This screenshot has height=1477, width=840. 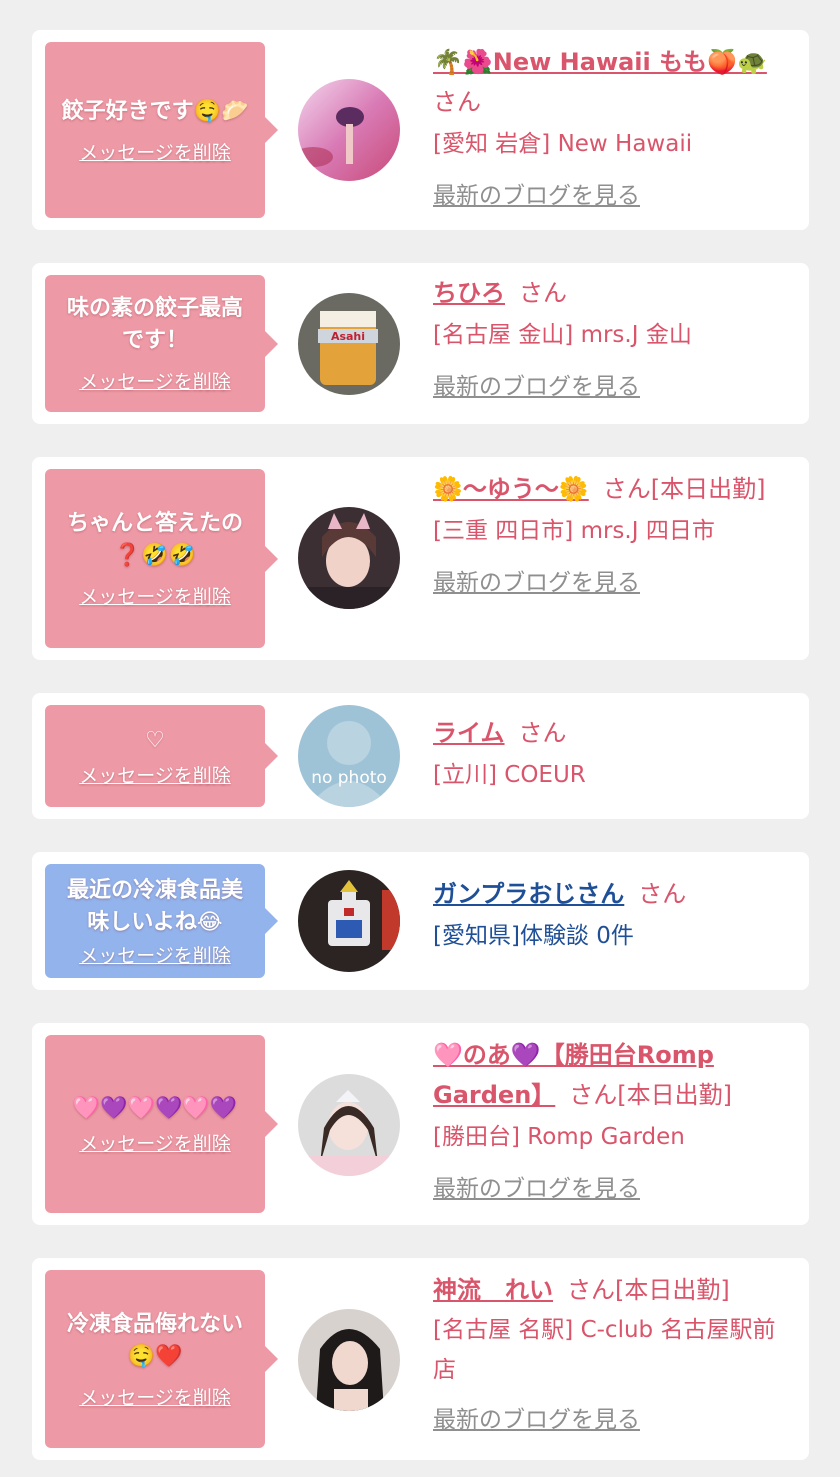 What do you see at coordinates (511, 489) in the screenshot?
I see `profile-name-link: 🌼〜ゆう〜🌼` at bounding box center [511, 489].